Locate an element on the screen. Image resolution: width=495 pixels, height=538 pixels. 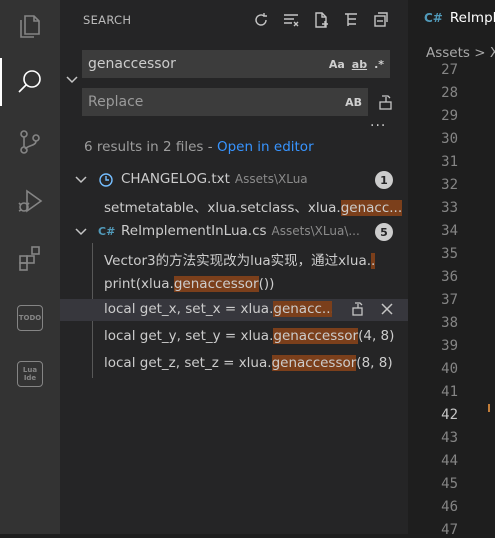
search-box: Aa ab .* is located at coordinates (236, 64).